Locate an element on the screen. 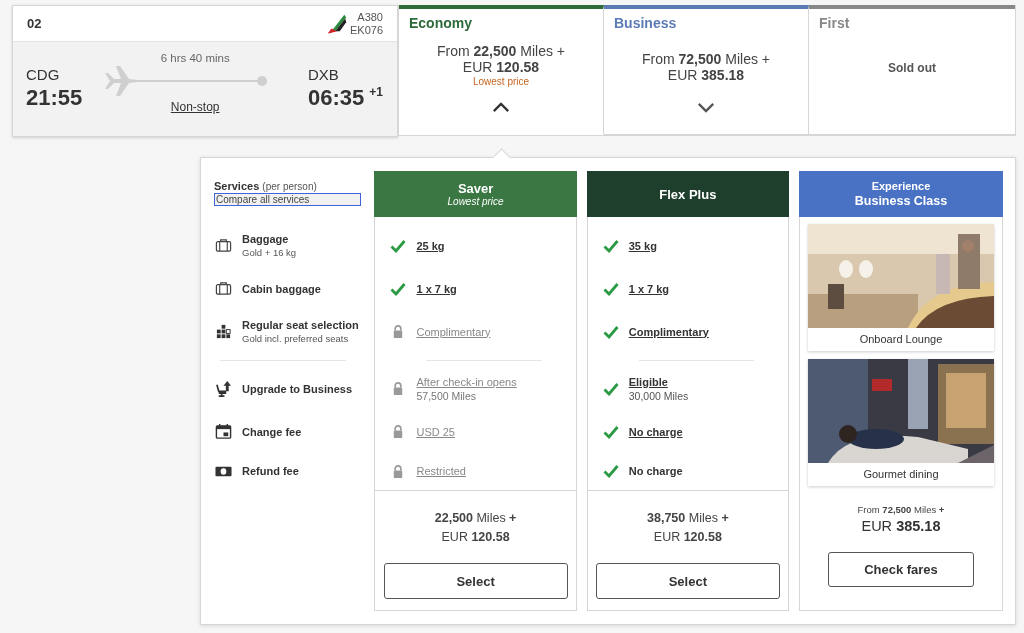 The width and height of the screenshot is (1024, 633). sold-out-label: Sold out is located at coordinates (912, 68).